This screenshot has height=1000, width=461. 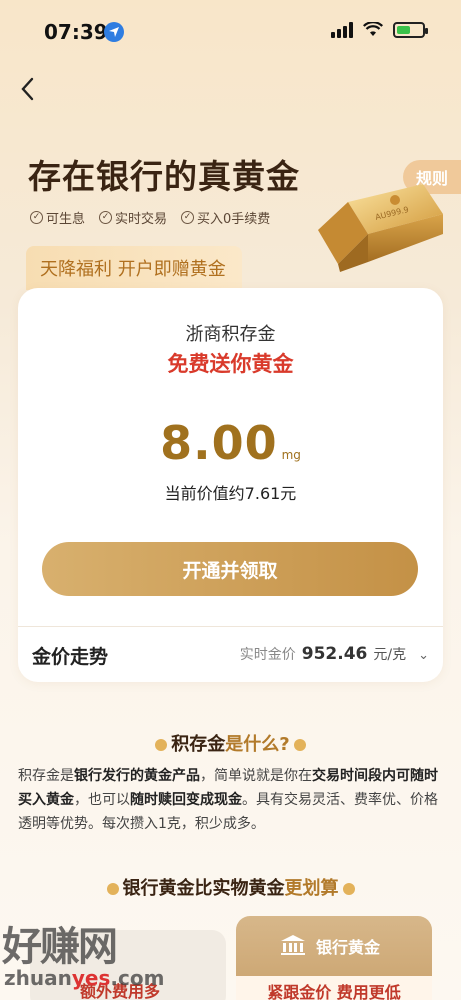 I want to click on page-title: 存在银行的真黄金, so click(x=164, y=176).